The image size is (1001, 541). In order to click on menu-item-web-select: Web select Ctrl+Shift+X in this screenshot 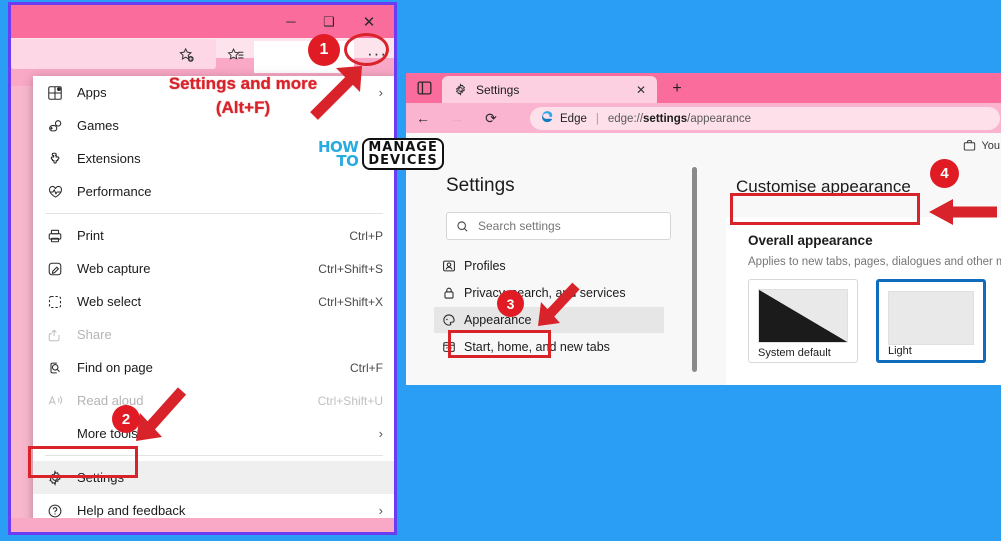, I will do `click(213, 301)`.